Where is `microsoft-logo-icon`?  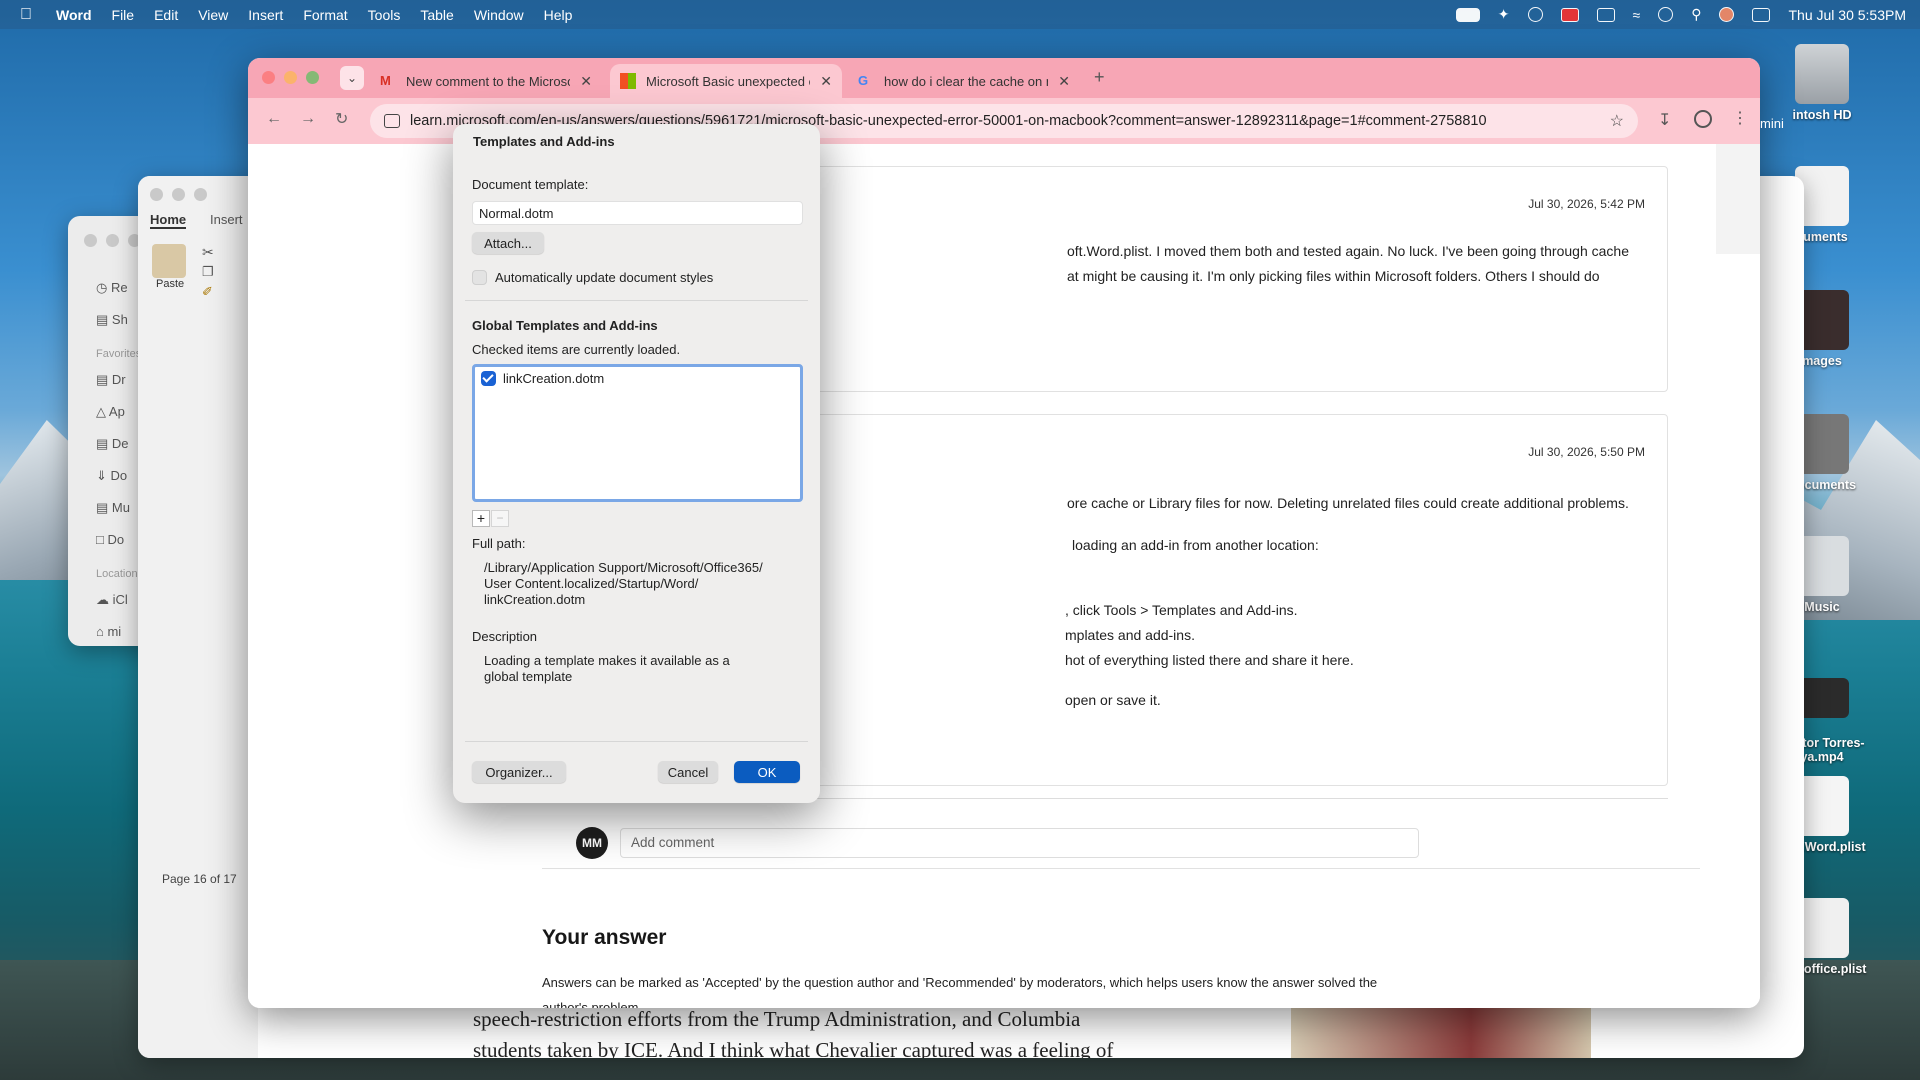
microsoft-logo-icon is located at coordinates (628, 81).